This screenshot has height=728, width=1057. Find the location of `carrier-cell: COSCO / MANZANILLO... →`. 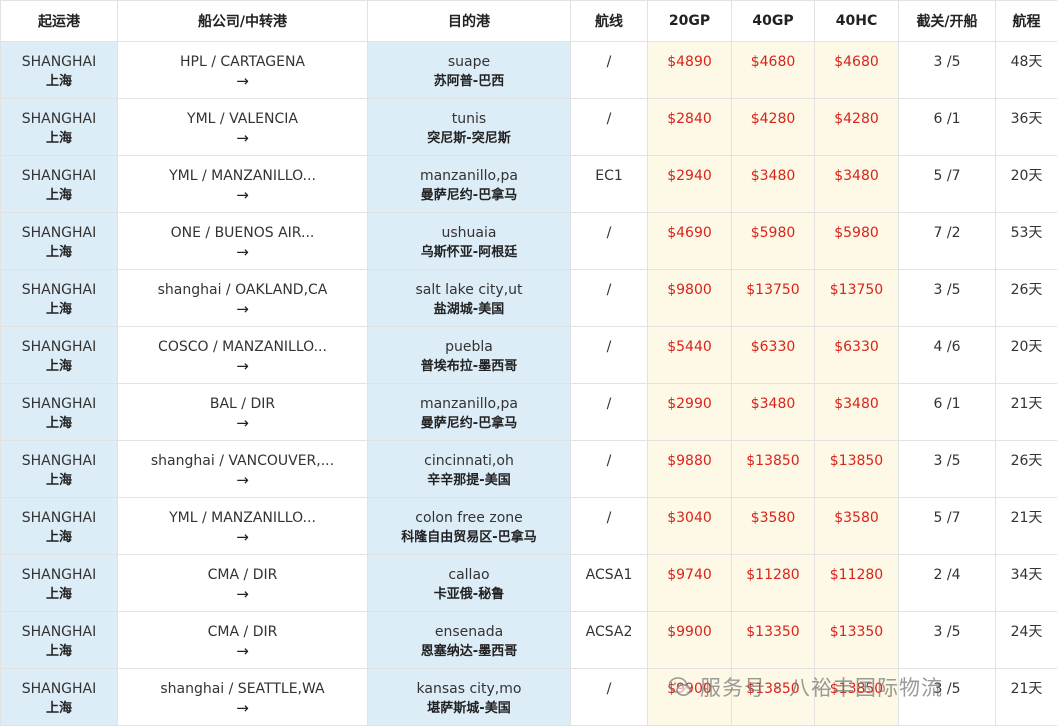

carrier-cell: COSCO / MANZANILLO... → is located at coordinates (242, 355).